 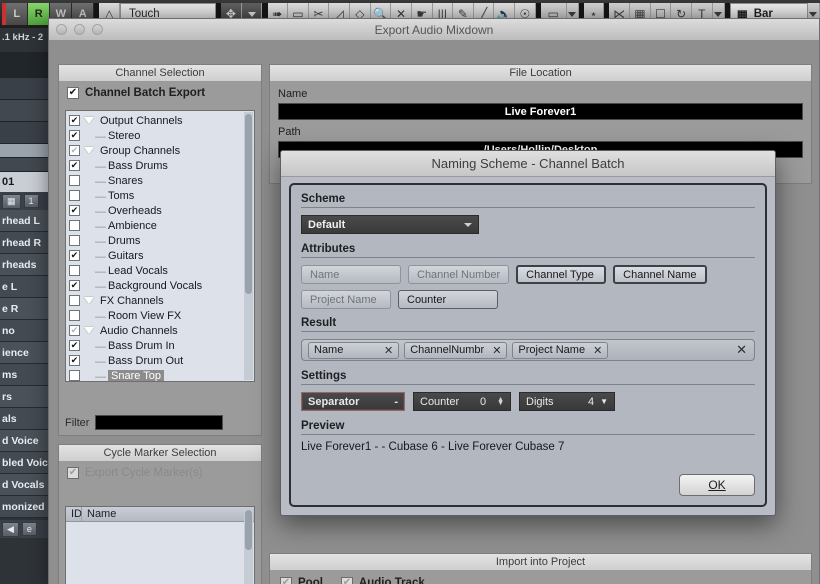 I want to click on channel-batch-export-row: ✔ Channel Batch Export, so click(x=160, y=93).